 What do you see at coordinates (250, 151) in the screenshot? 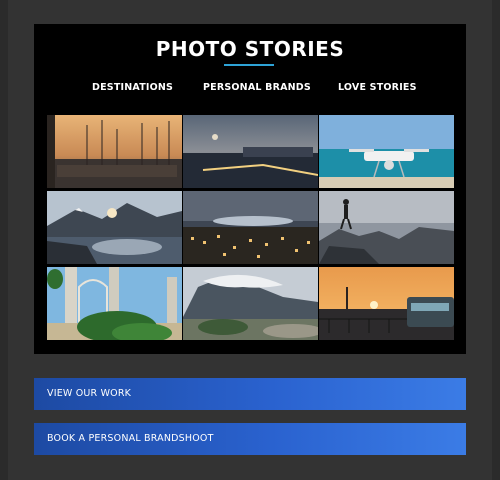
I see `city-waterfront-dusk-photo` at bounding box center [250, 151].